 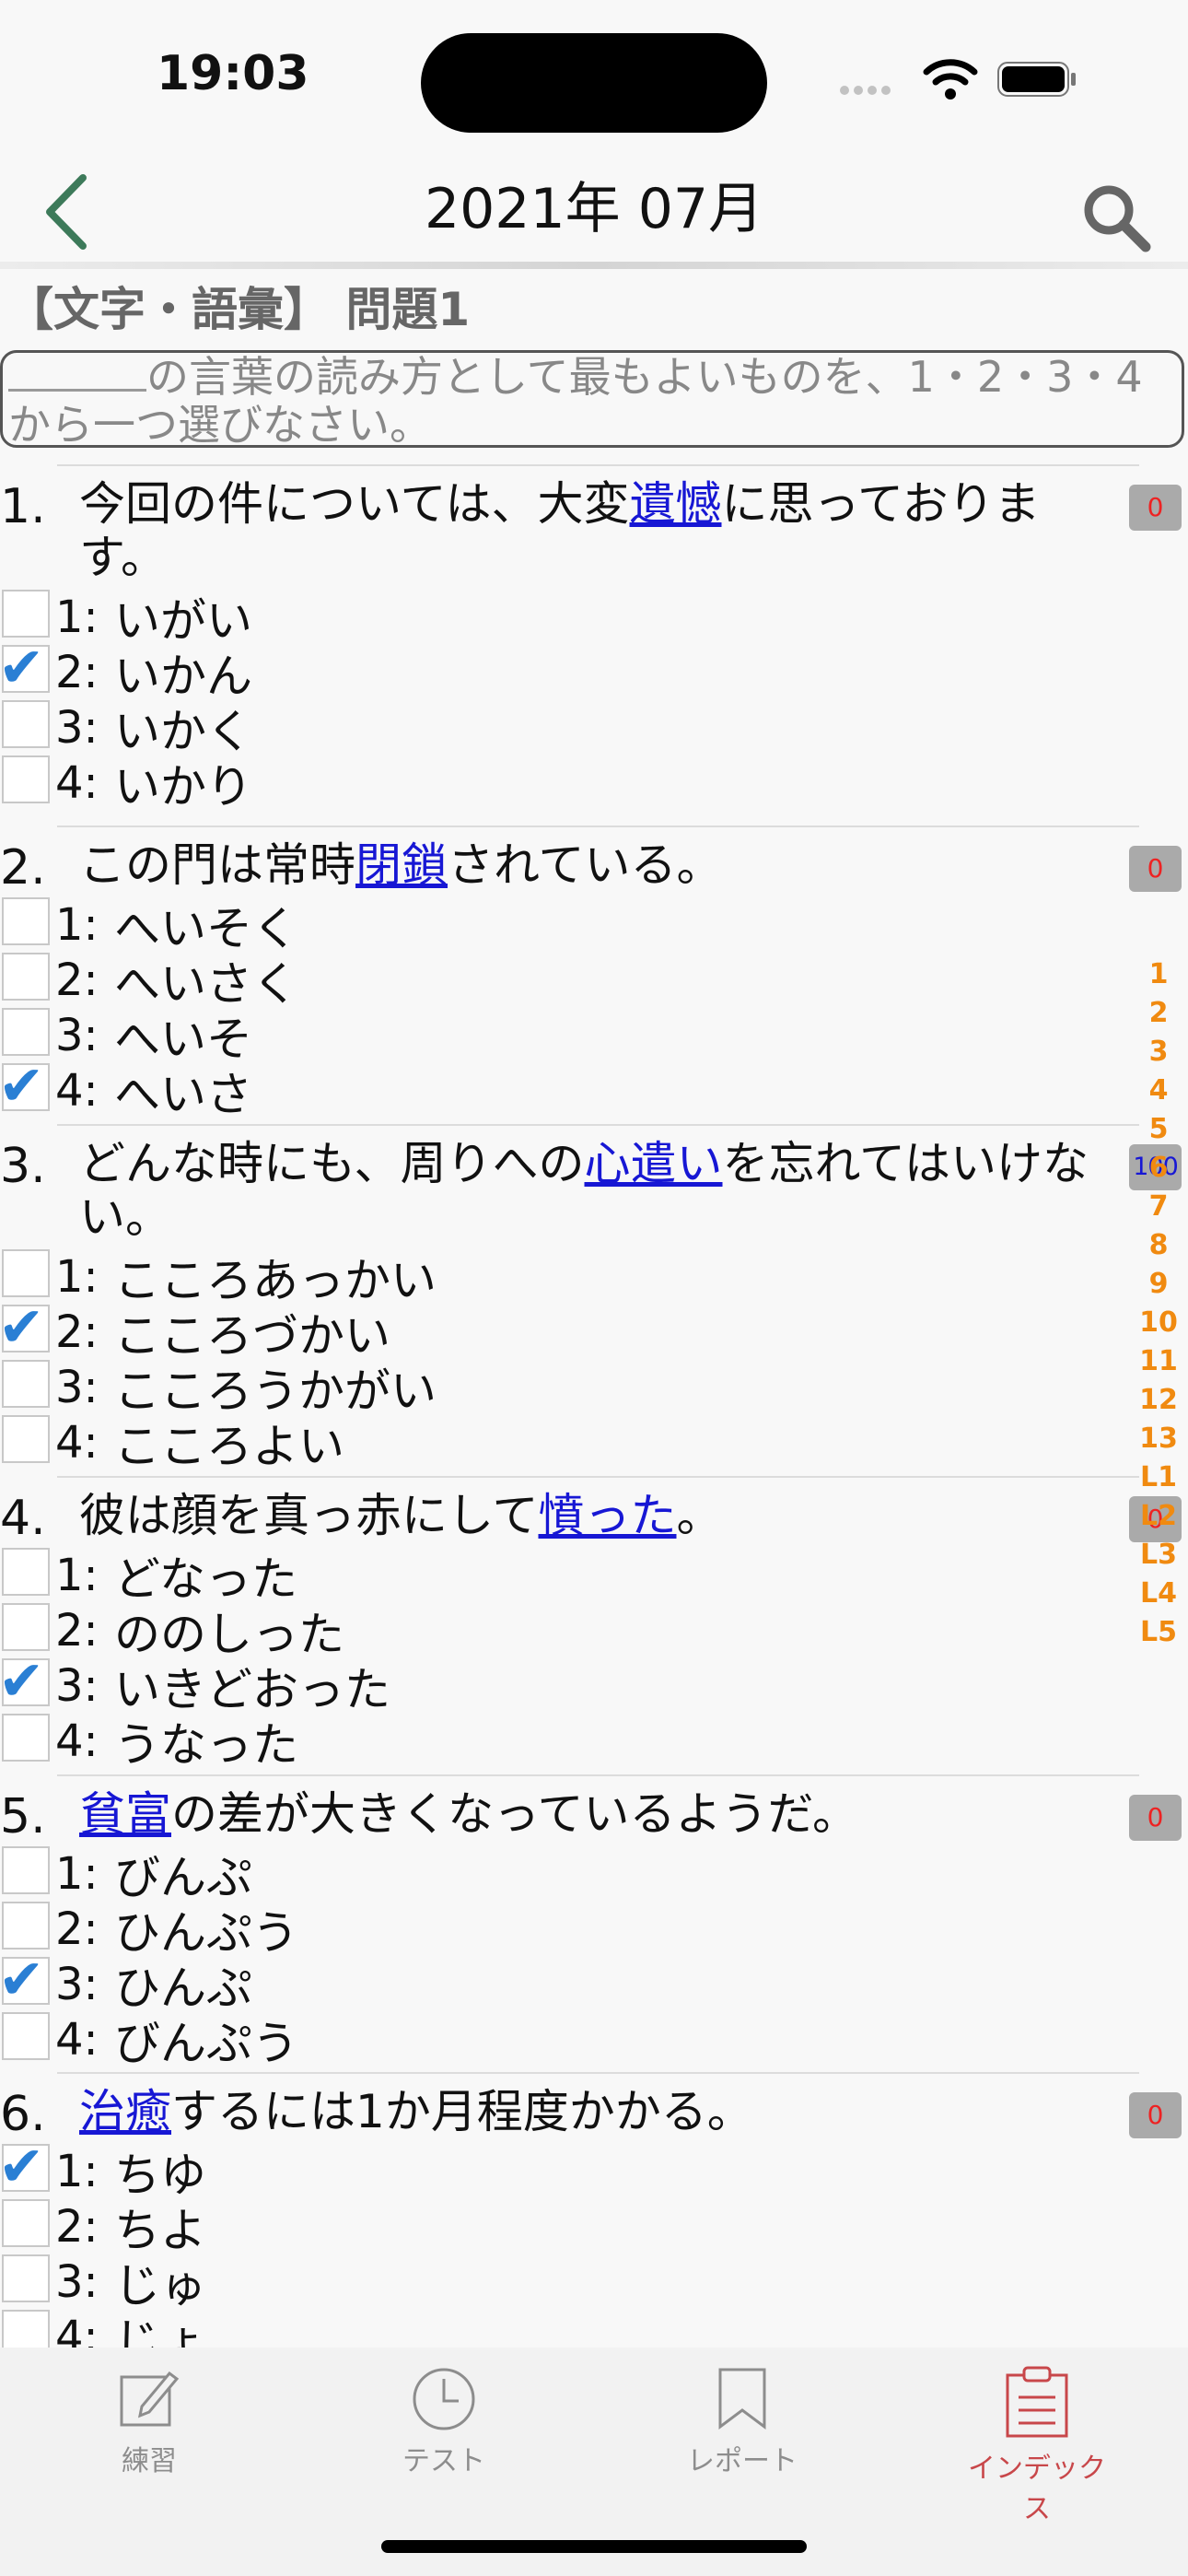 What do you see at coordinates (1155, 508) in the screenshot?
I see `score-badge: 0` at bounding box center [1155, 508].